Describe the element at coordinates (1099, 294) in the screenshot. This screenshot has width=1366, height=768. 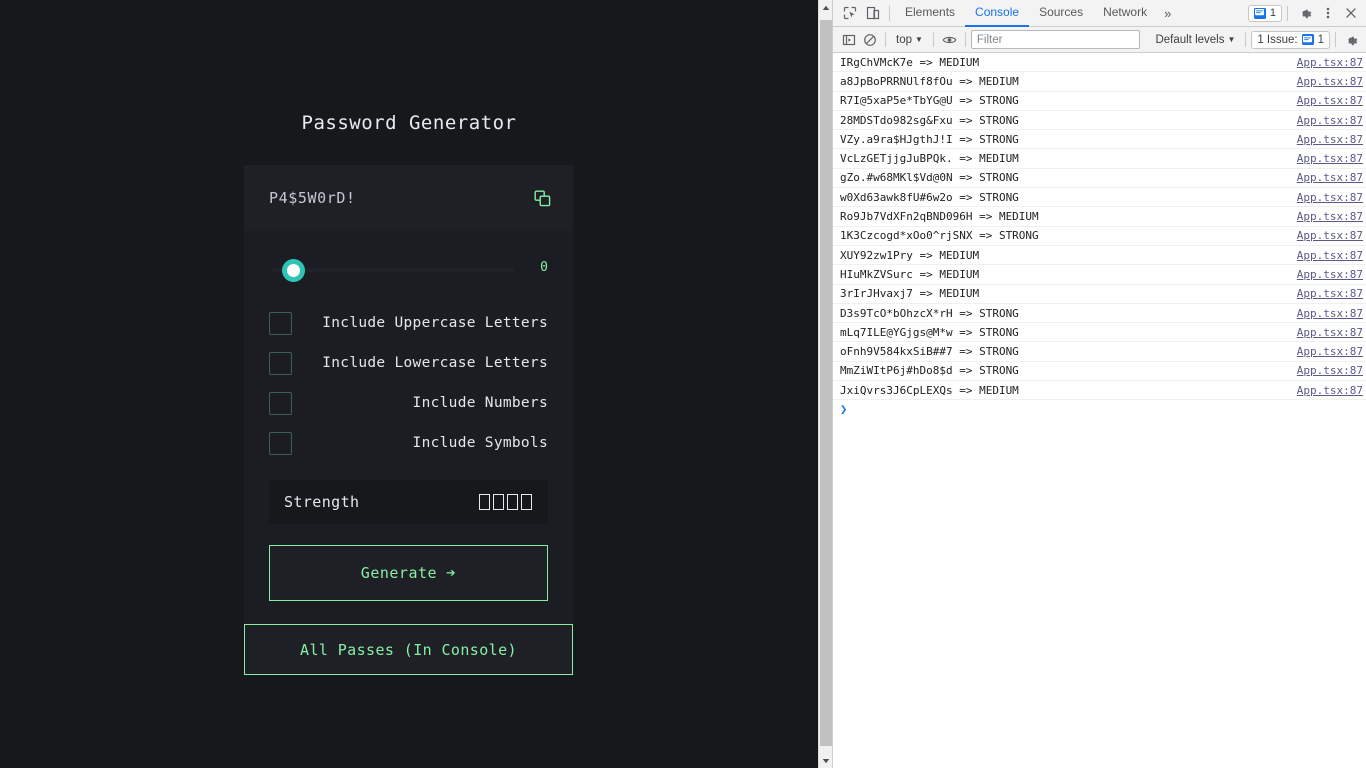
I see `console-log-row: 3rIrJHvaxj7 => MEDIUM App.tsx:87` at that location.